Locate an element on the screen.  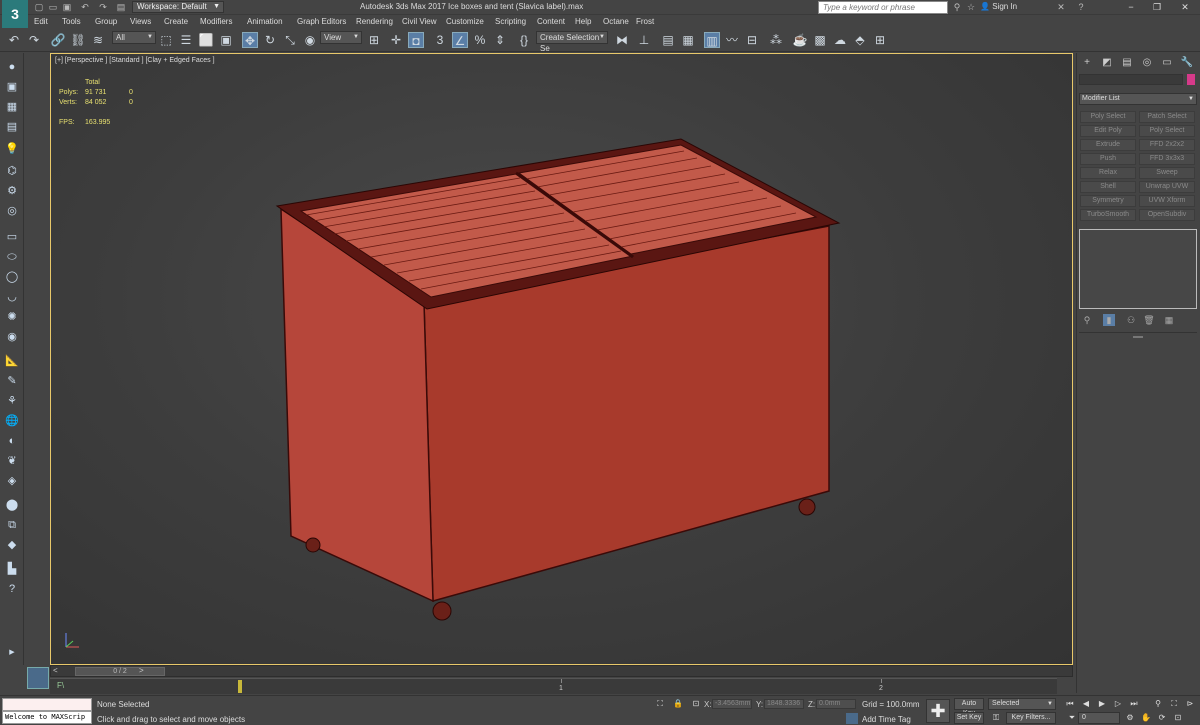
track-key-marker is located at coordinates (240, 686).